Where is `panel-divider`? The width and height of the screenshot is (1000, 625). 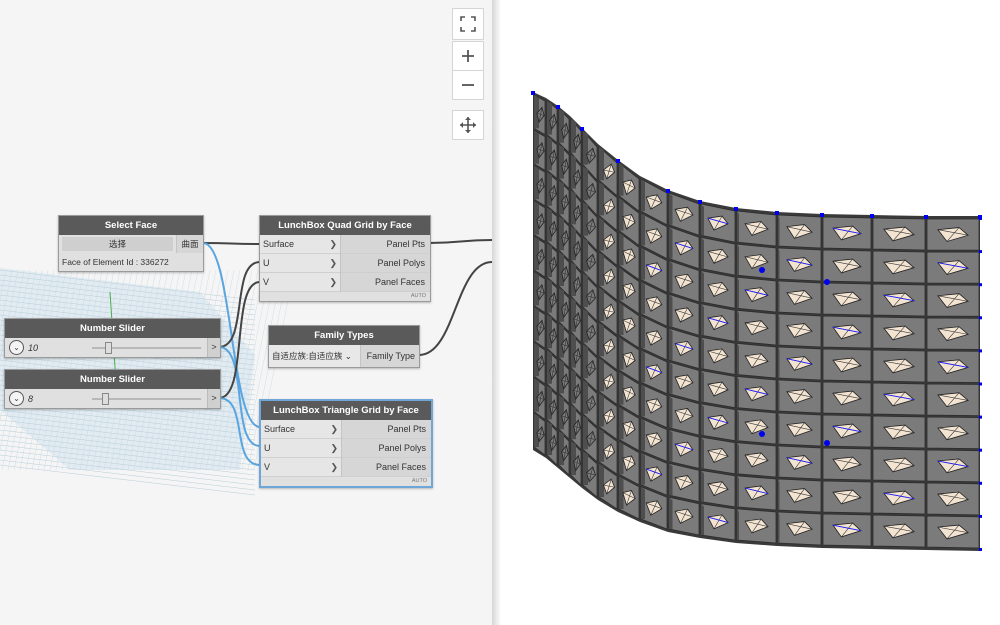 panel-divider is located at coordinates (496, 312).